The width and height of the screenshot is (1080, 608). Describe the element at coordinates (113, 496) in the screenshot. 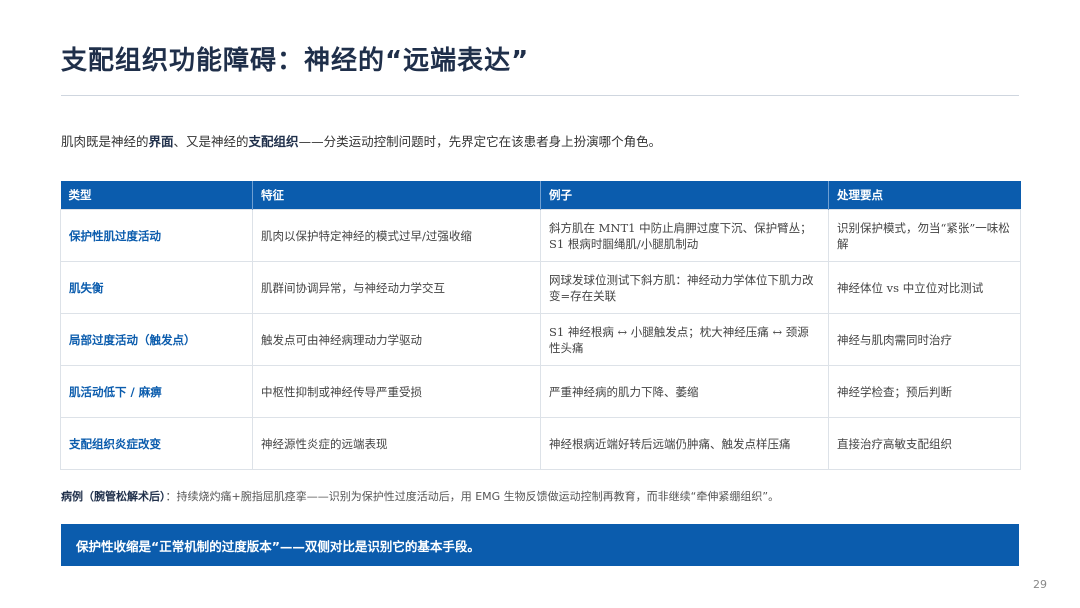

I see `case-label: 病例（腕管松解术后）` at that location.